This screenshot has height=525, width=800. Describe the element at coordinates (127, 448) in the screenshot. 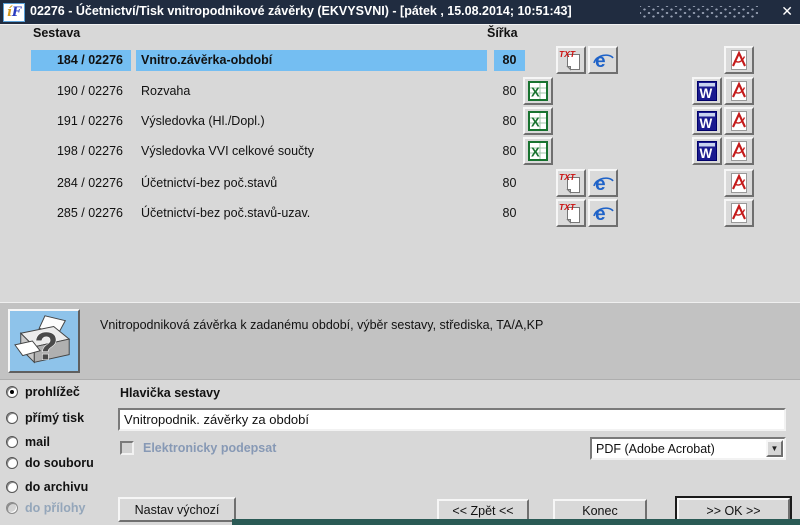

I see `sign-checkbox` at that location.